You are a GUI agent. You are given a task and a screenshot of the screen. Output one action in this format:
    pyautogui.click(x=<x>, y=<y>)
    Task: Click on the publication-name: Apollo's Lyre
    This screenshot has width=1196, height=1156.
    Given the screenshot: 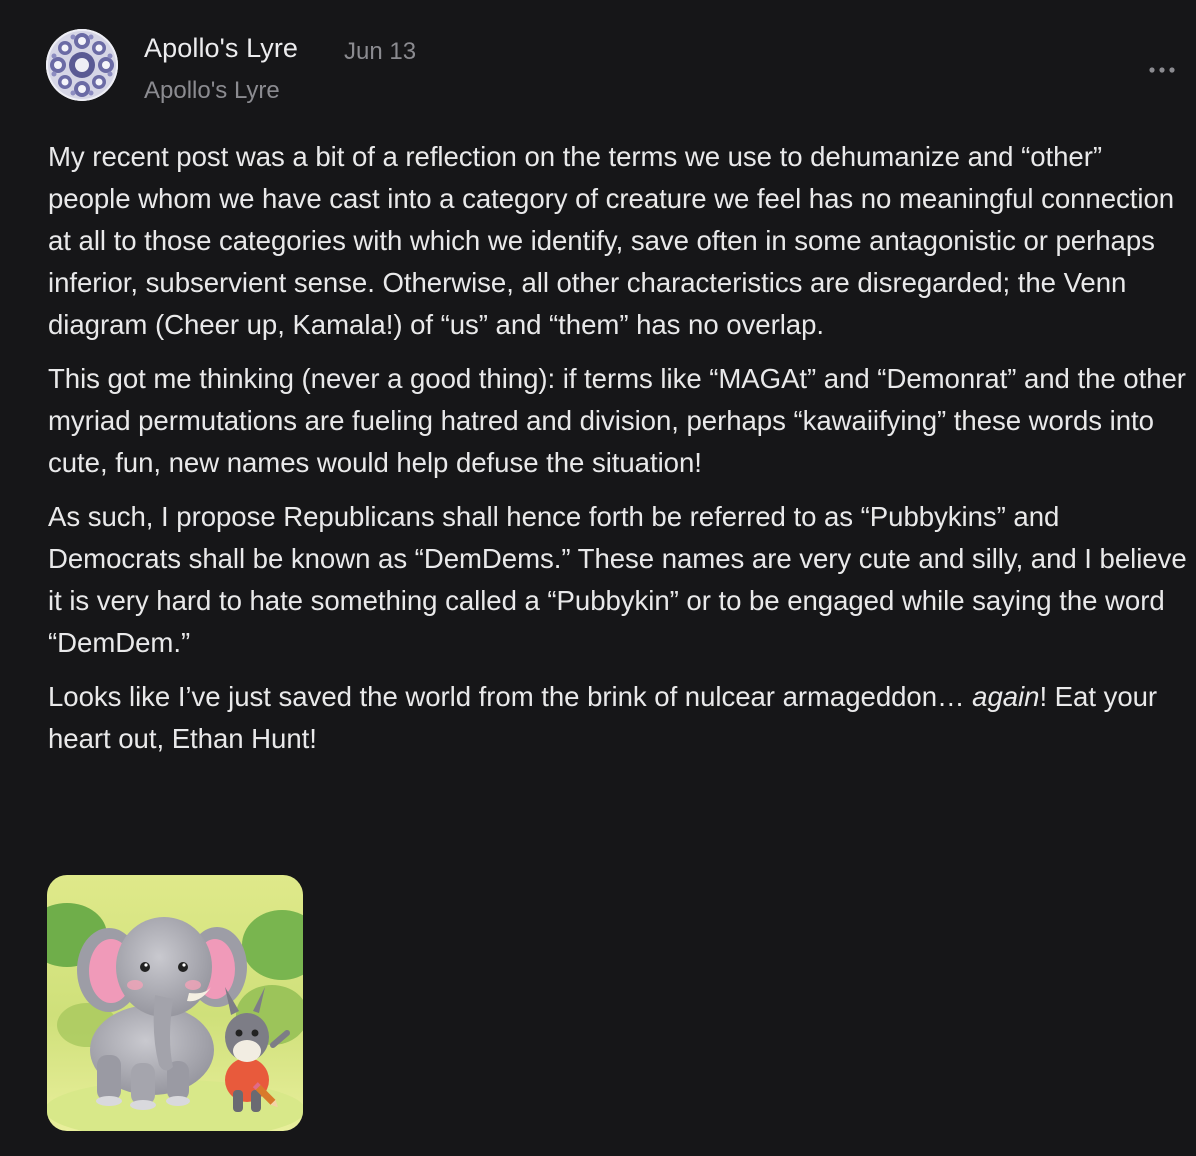 What is the action you would take?
    pyautogui.click(x=212, y=91)
    